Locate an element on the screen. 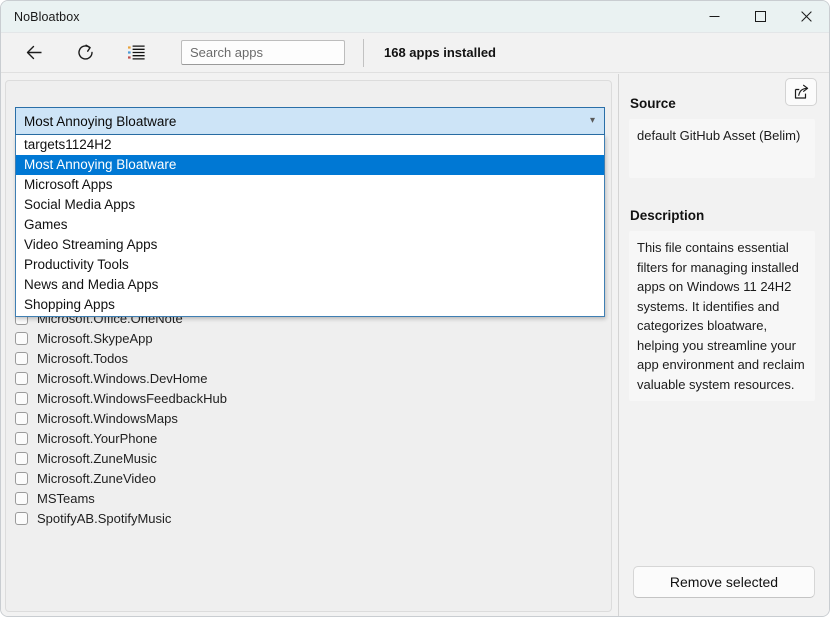 The height and width of the screenshot is (617, 830). app-list-item: Microsoft.ZuneVideo is located at coordinates (308, 478).